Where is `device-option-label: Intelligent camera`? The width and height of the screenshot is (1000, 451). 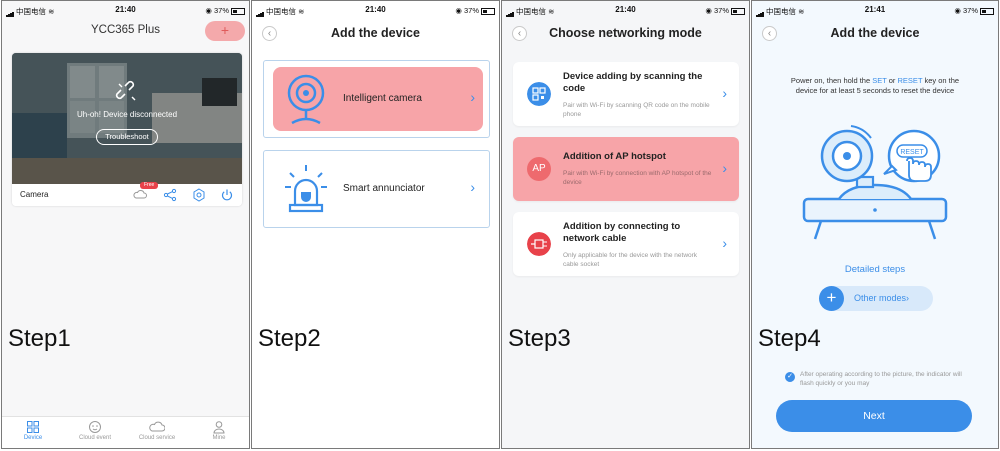
device-option-label: Intelligent camera is located at coordinates (382, 98).